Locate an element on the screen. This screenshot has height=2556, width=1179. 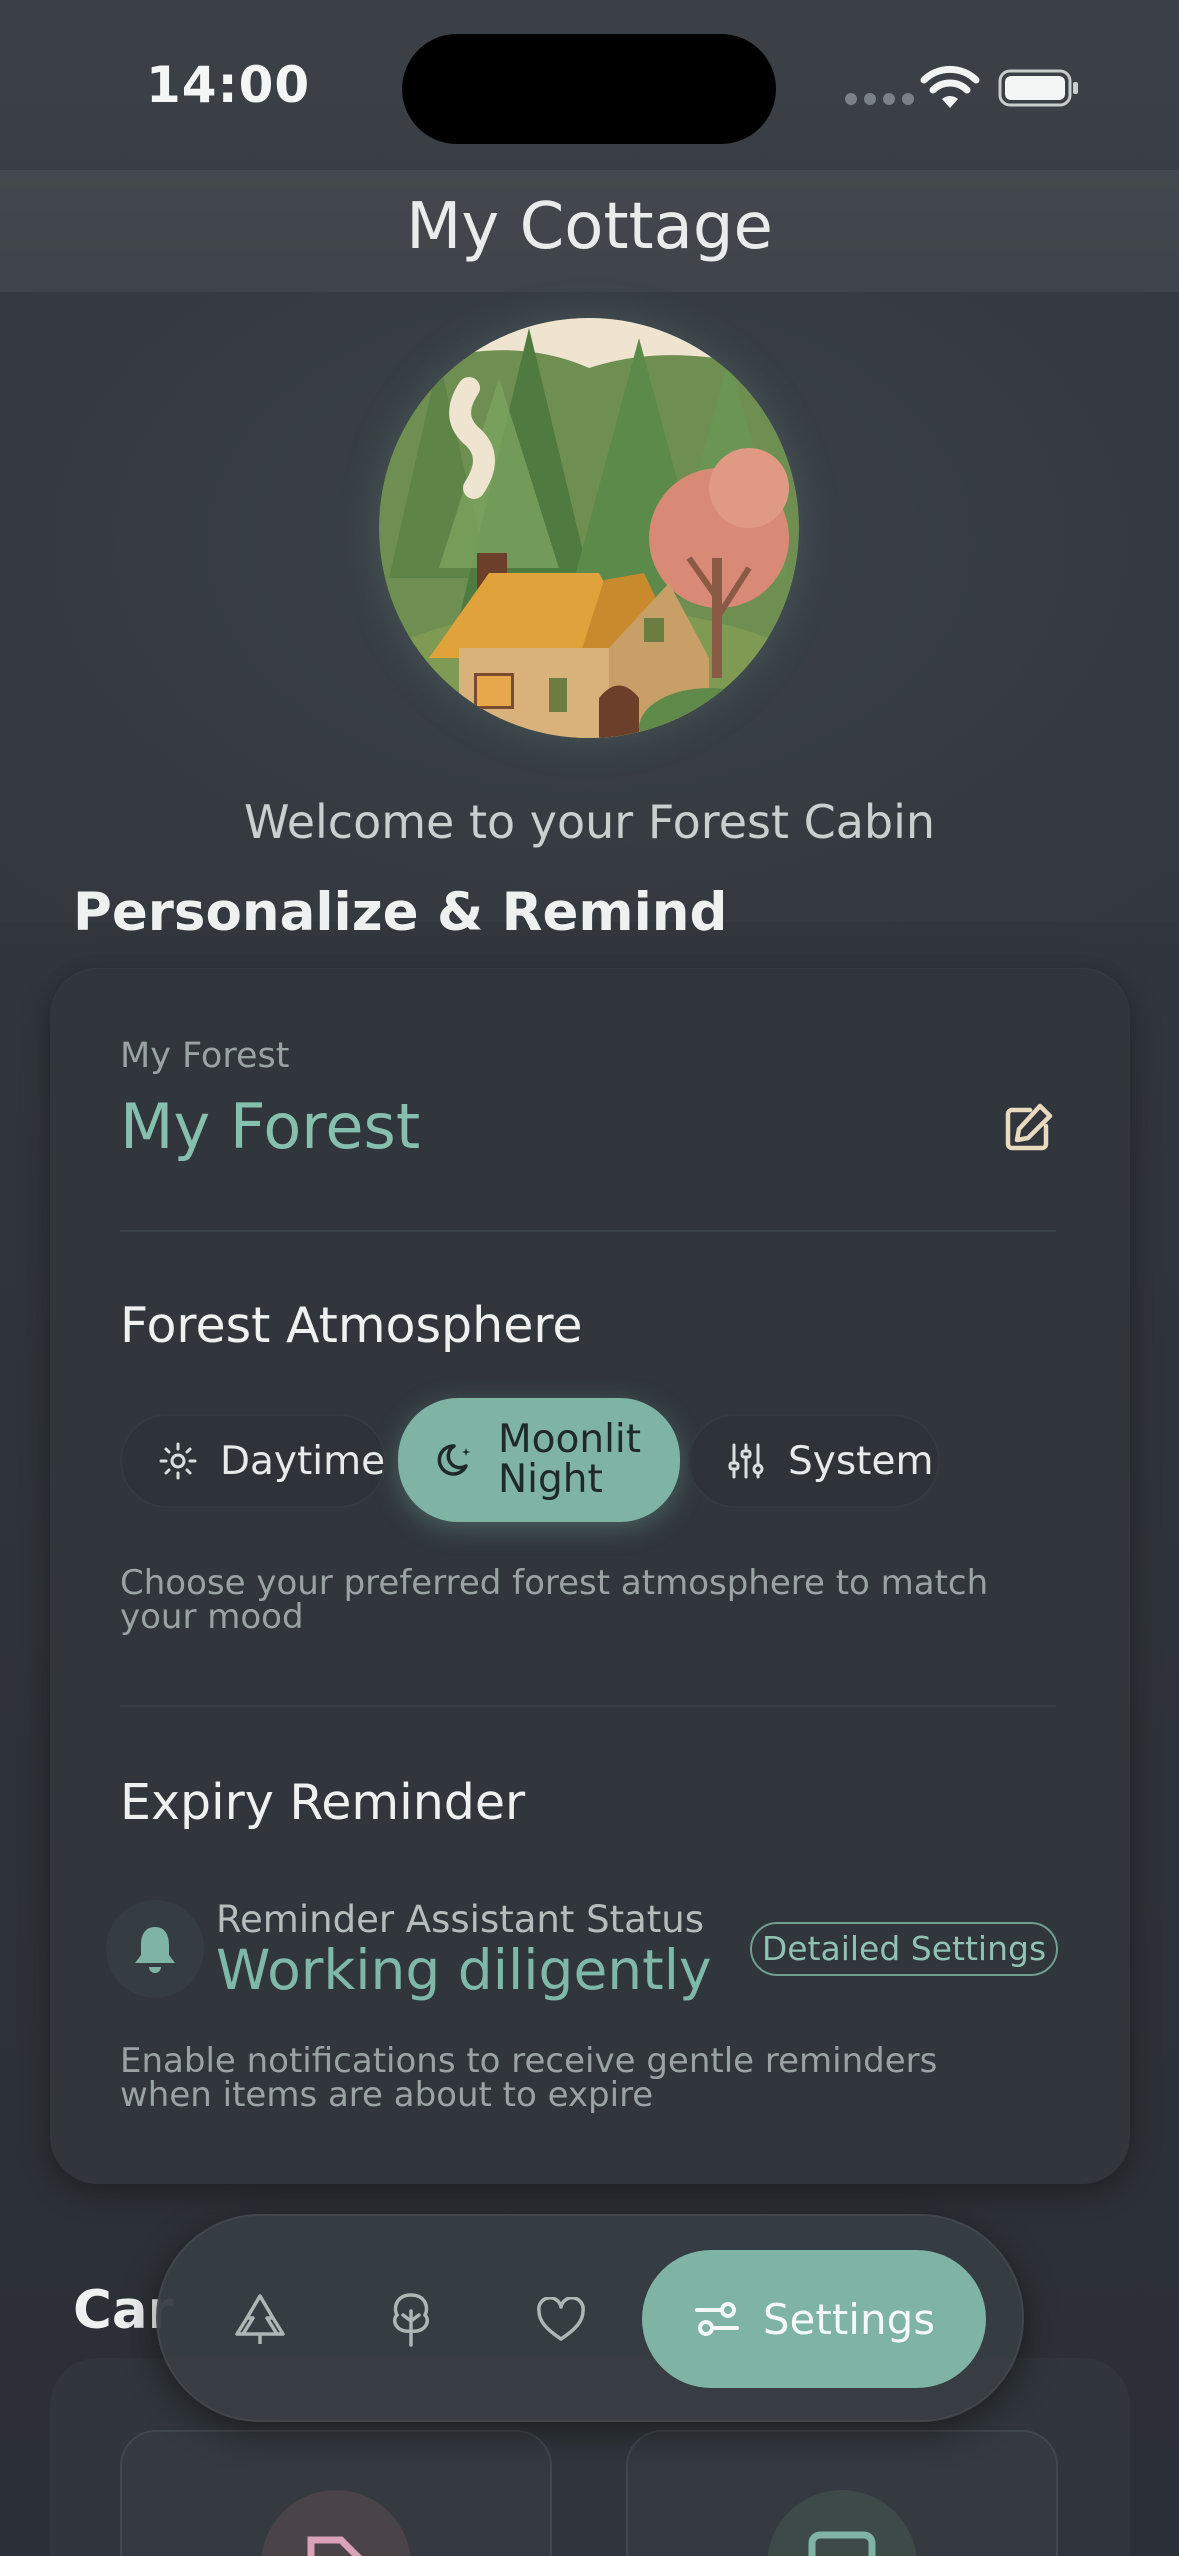
forest-name-caption: My Forest is located at coordinates (205, 1056).